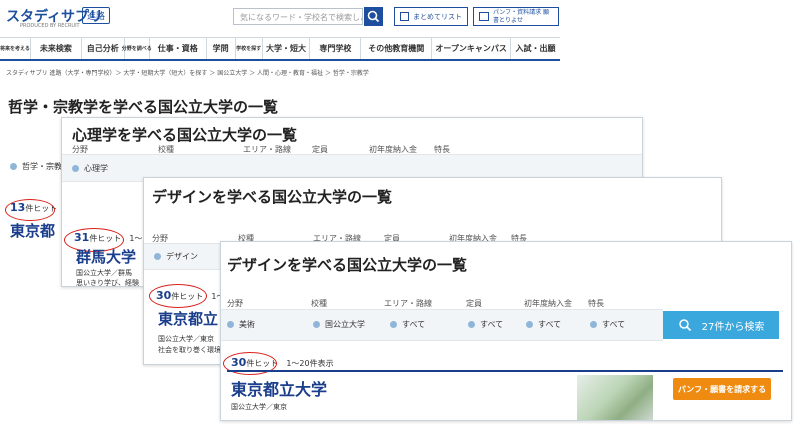 The width and height of the screenshot is (800, 424). I want to click on filter-feature: すべて, so click(607, 324).